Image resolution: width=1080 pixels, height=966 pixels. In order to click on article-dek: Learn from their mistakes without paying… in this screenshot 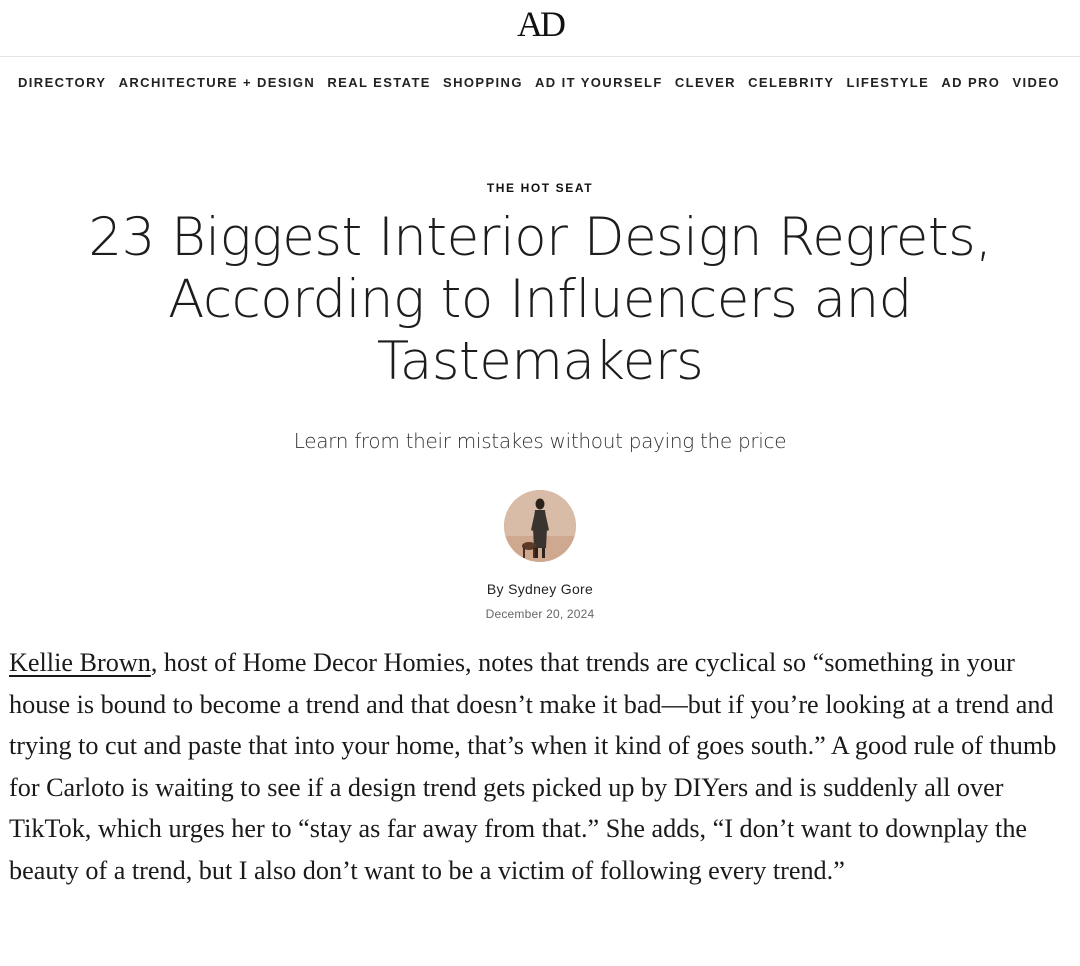, I will do `click(540, 441)`.